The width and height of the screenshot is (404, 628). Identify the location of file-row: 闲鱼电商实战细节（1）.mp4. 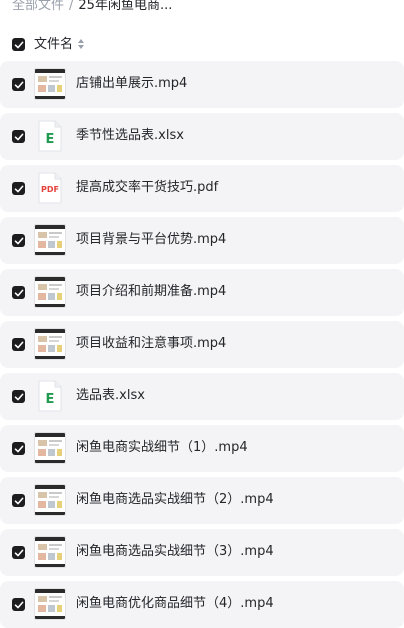
(202, 448).